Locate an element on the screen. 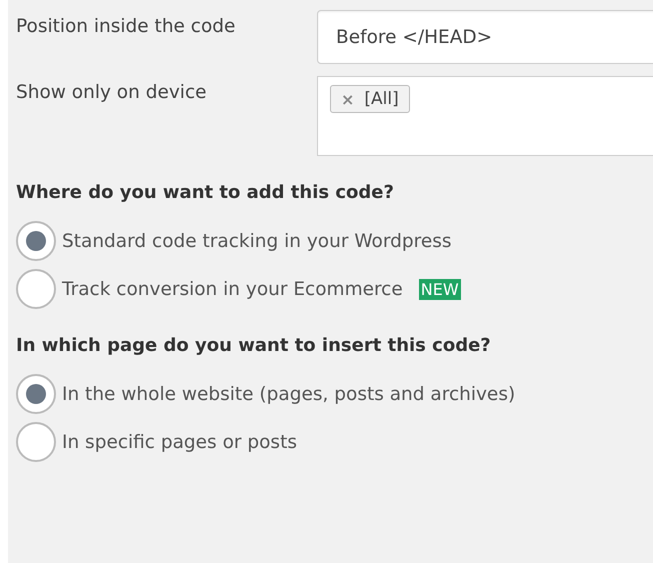 The image size is (653, 563). device-field: × [All] is located at coordinates (485, 116).